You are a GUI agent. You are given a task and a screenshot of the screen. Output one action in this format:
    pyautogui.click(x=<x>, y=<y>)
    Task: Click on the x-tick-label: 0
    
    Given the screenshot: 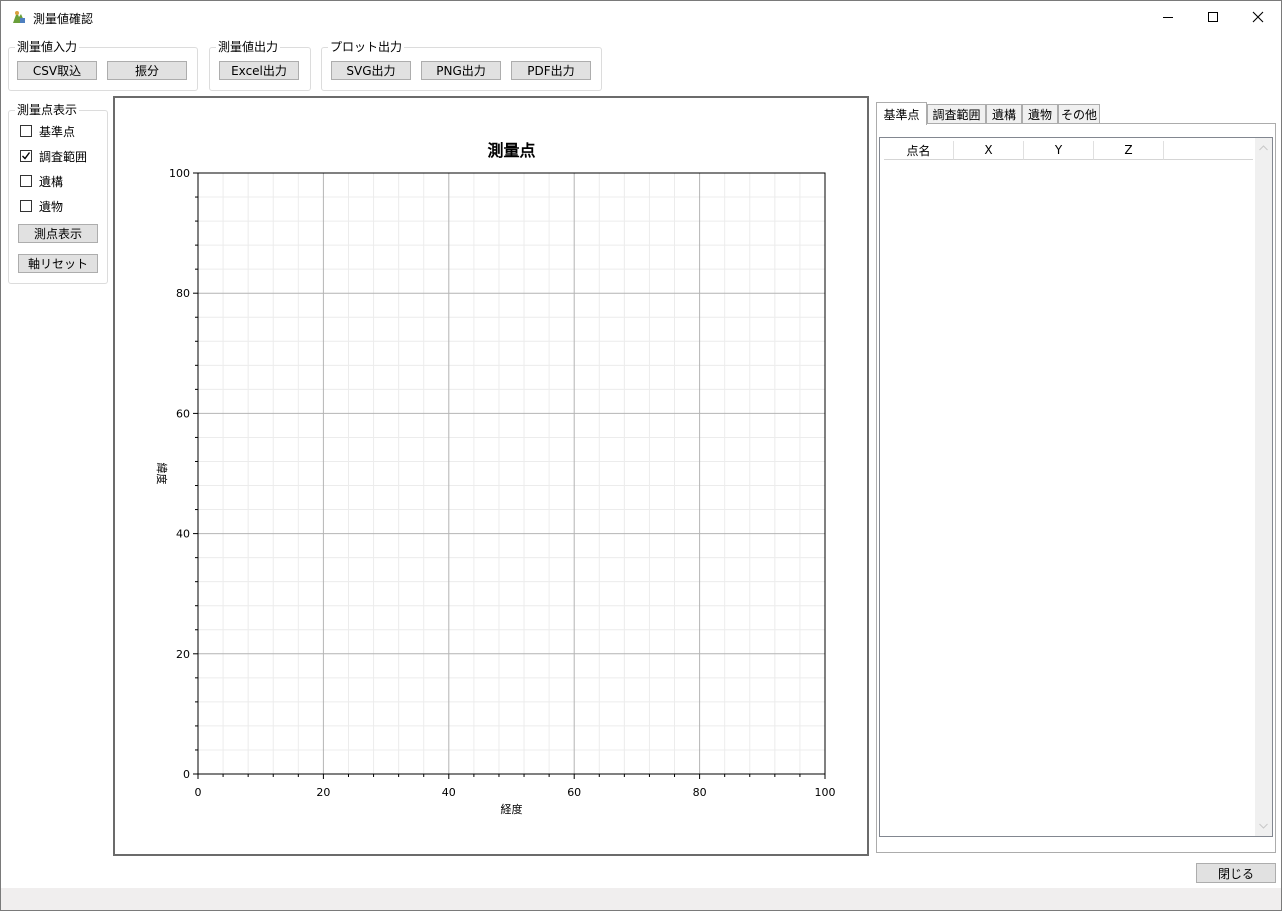 What is the action you would take?
    pyautogui.click(x=198, y=792)
    